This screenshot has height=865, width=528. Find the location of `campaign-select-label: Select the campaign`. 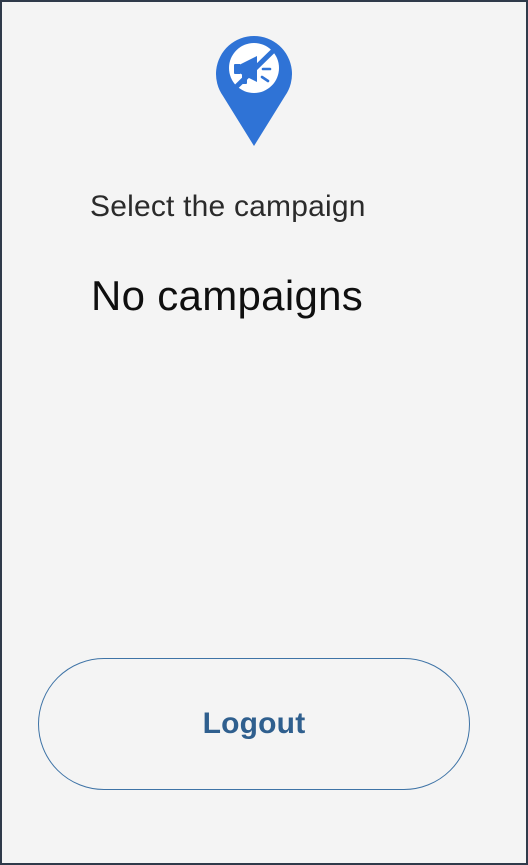

campaign-select-label: Select the campaign is located at coordinates (228, 206).